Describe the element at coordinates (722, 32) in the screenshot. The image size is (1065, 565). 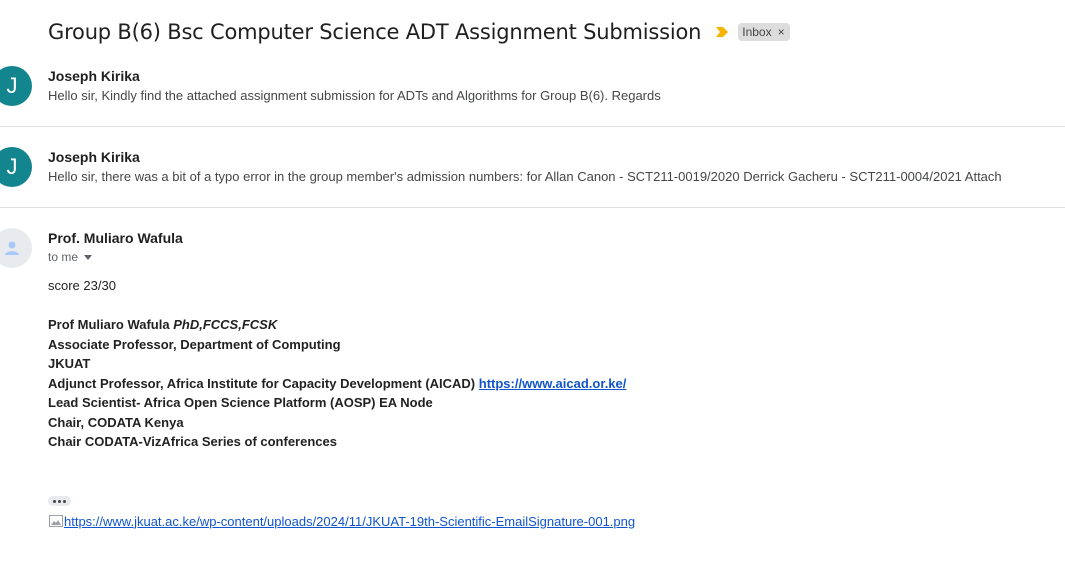
I see `importance-marker-icon` at that location.